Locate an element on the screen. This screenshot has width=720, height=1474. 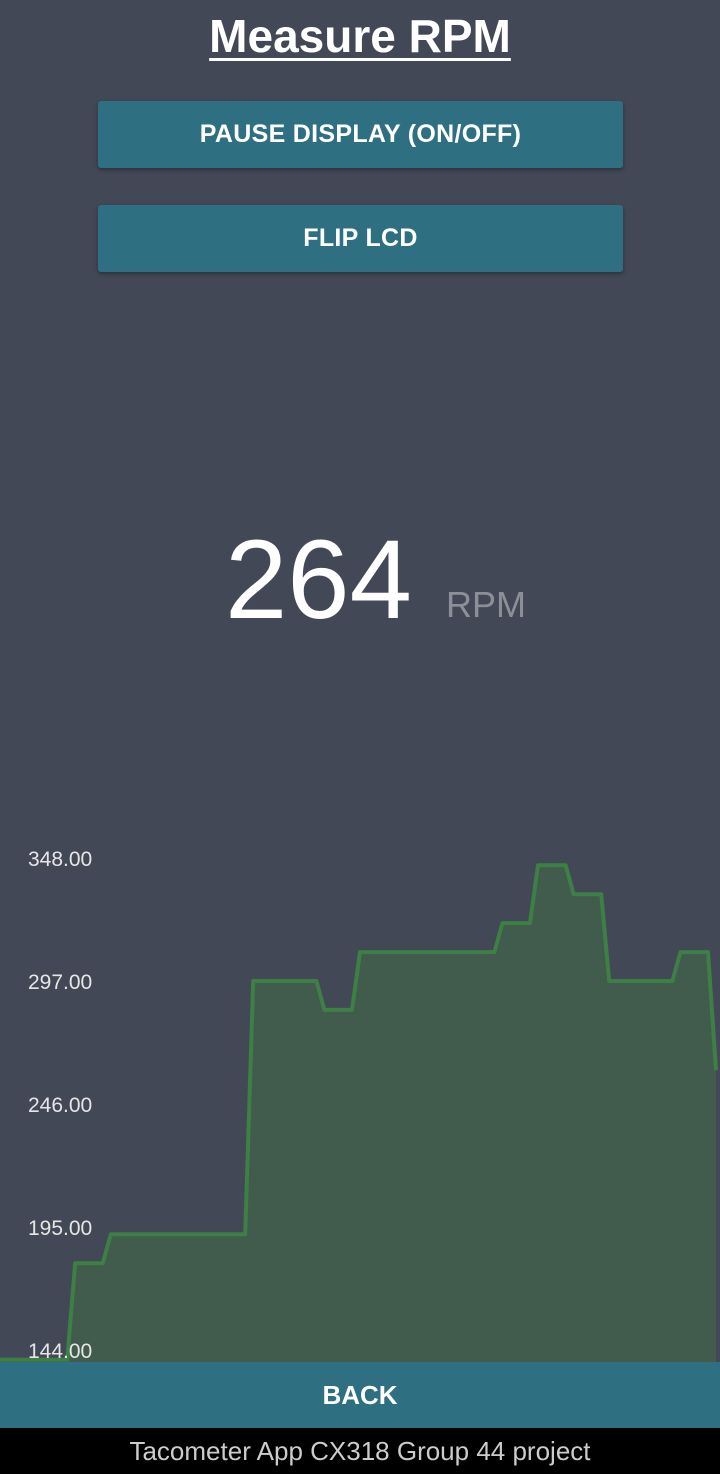
y-tick-label: 195.00 is located at coordinates (60, 1228).